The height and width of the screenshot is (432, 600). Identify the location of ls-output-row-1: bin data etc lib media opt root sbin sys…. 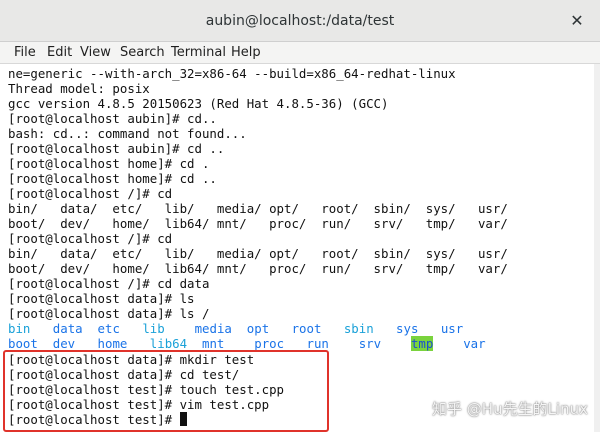
(235, 328).